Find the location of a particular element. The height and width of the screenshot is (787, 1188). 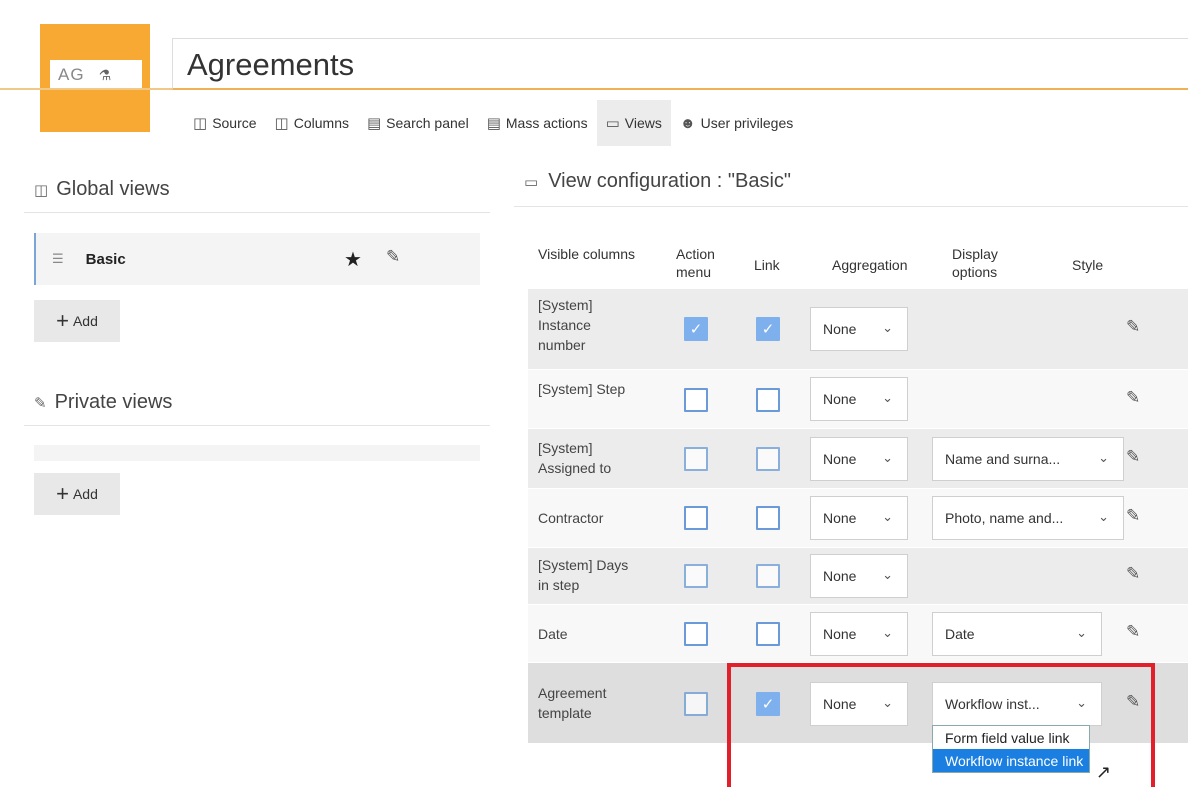

dropdown-option: Workflow instance link is located at coordinates (1011, 760).